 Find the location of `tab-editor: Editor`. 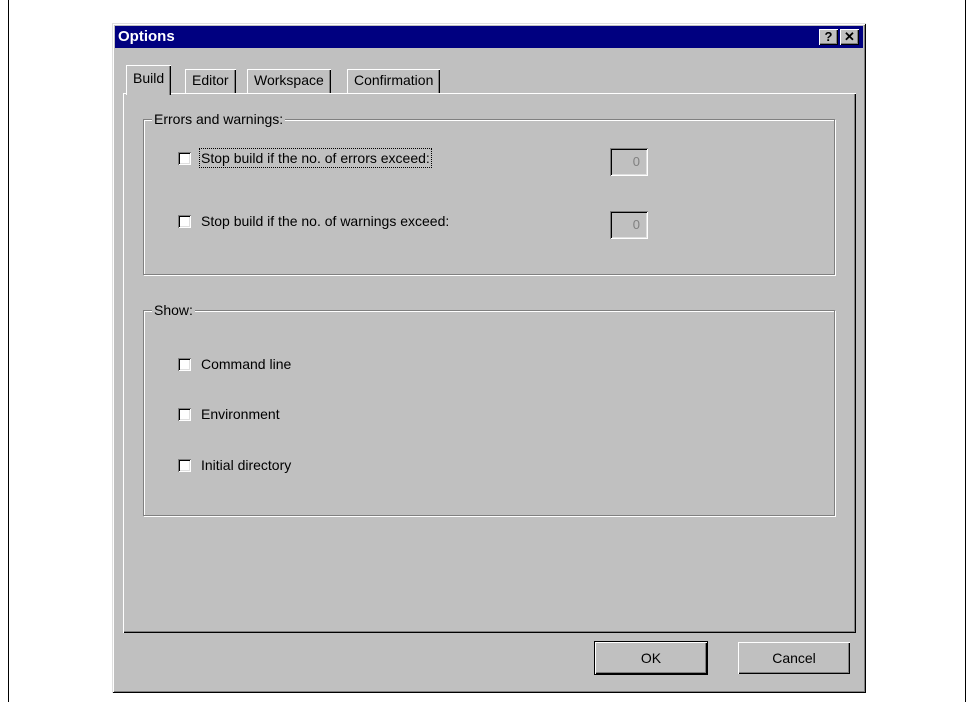

tab-editor: Editor is located at coordinates (210, 81).